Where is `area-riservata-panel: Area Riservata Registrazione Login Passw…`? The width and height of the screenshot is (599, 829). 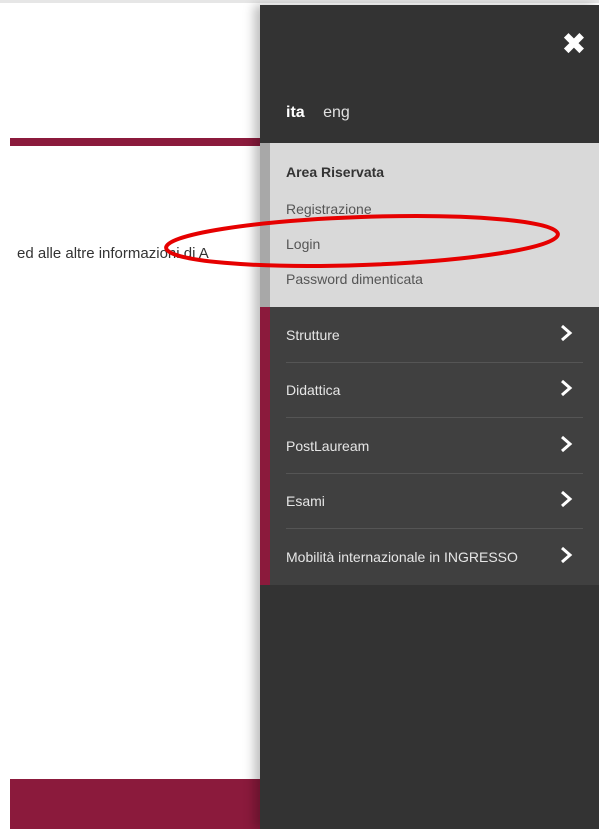
area-riservata-panel: Area Riservata Registrazione Login Passw… is located at coordinates (429, 225).